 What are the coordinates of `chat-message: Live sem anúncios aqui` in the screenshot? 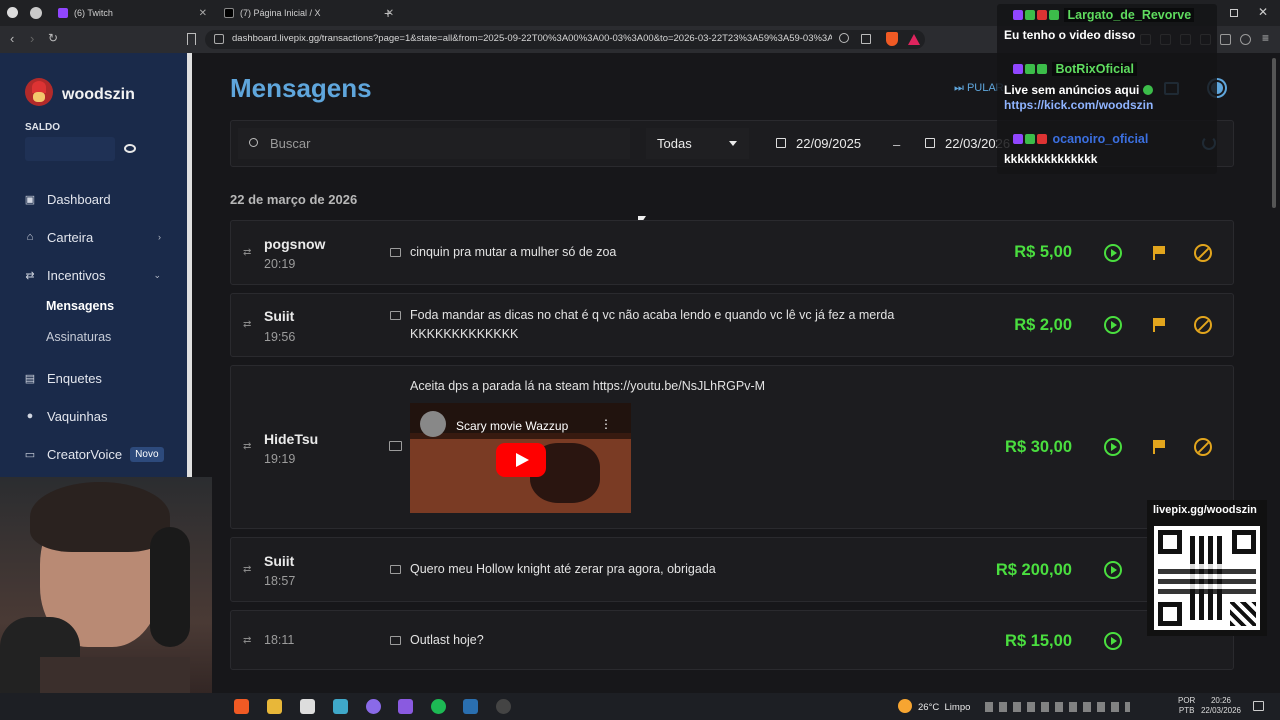 It's located at (1078, 90).